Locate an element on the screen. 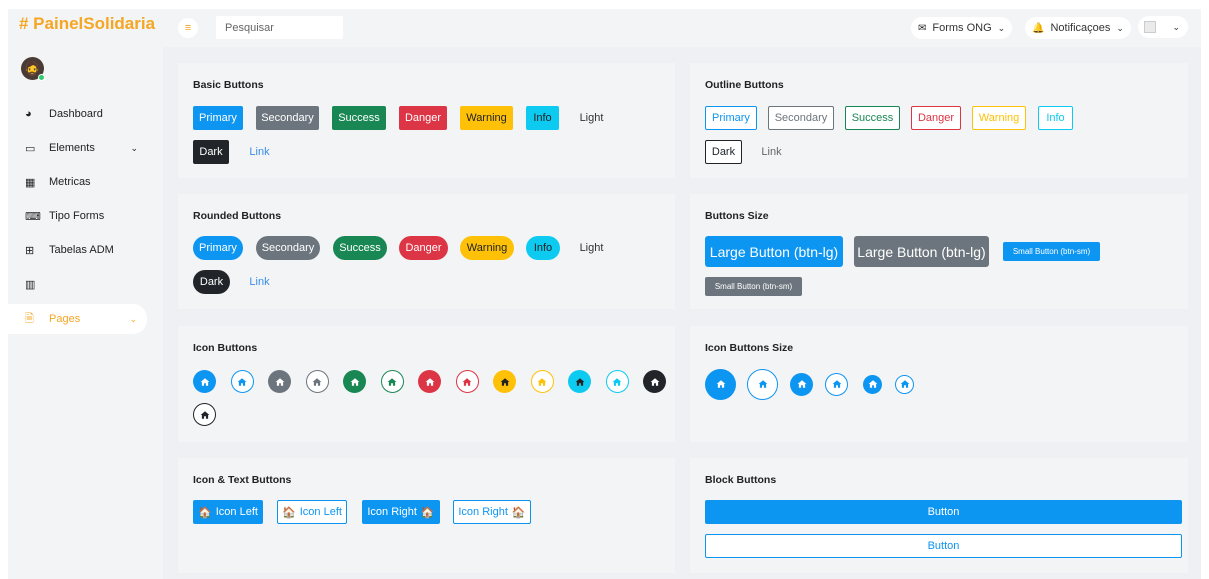  primary-rounded-button: Primary is located at coordinates (218, 248).